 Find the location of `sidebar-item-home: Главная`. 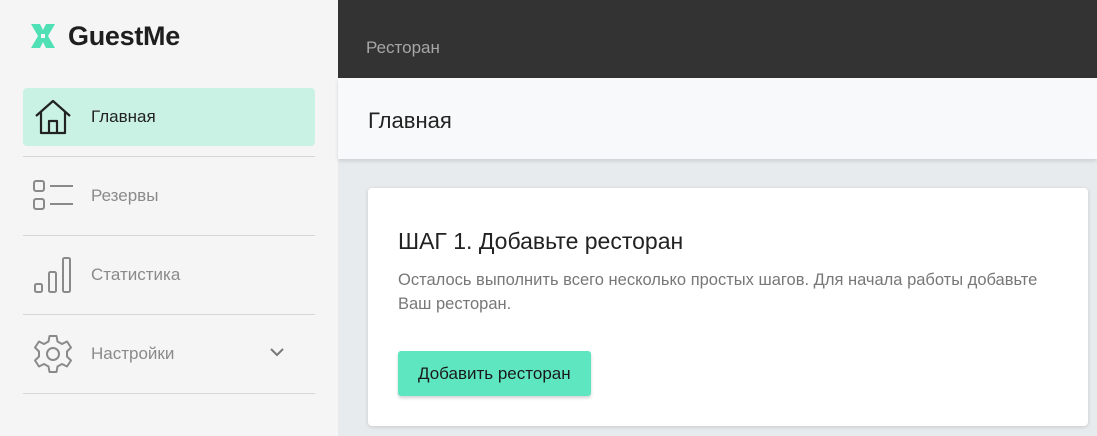

sidebar-item-home: Главная is located at coordinates (169, 117).